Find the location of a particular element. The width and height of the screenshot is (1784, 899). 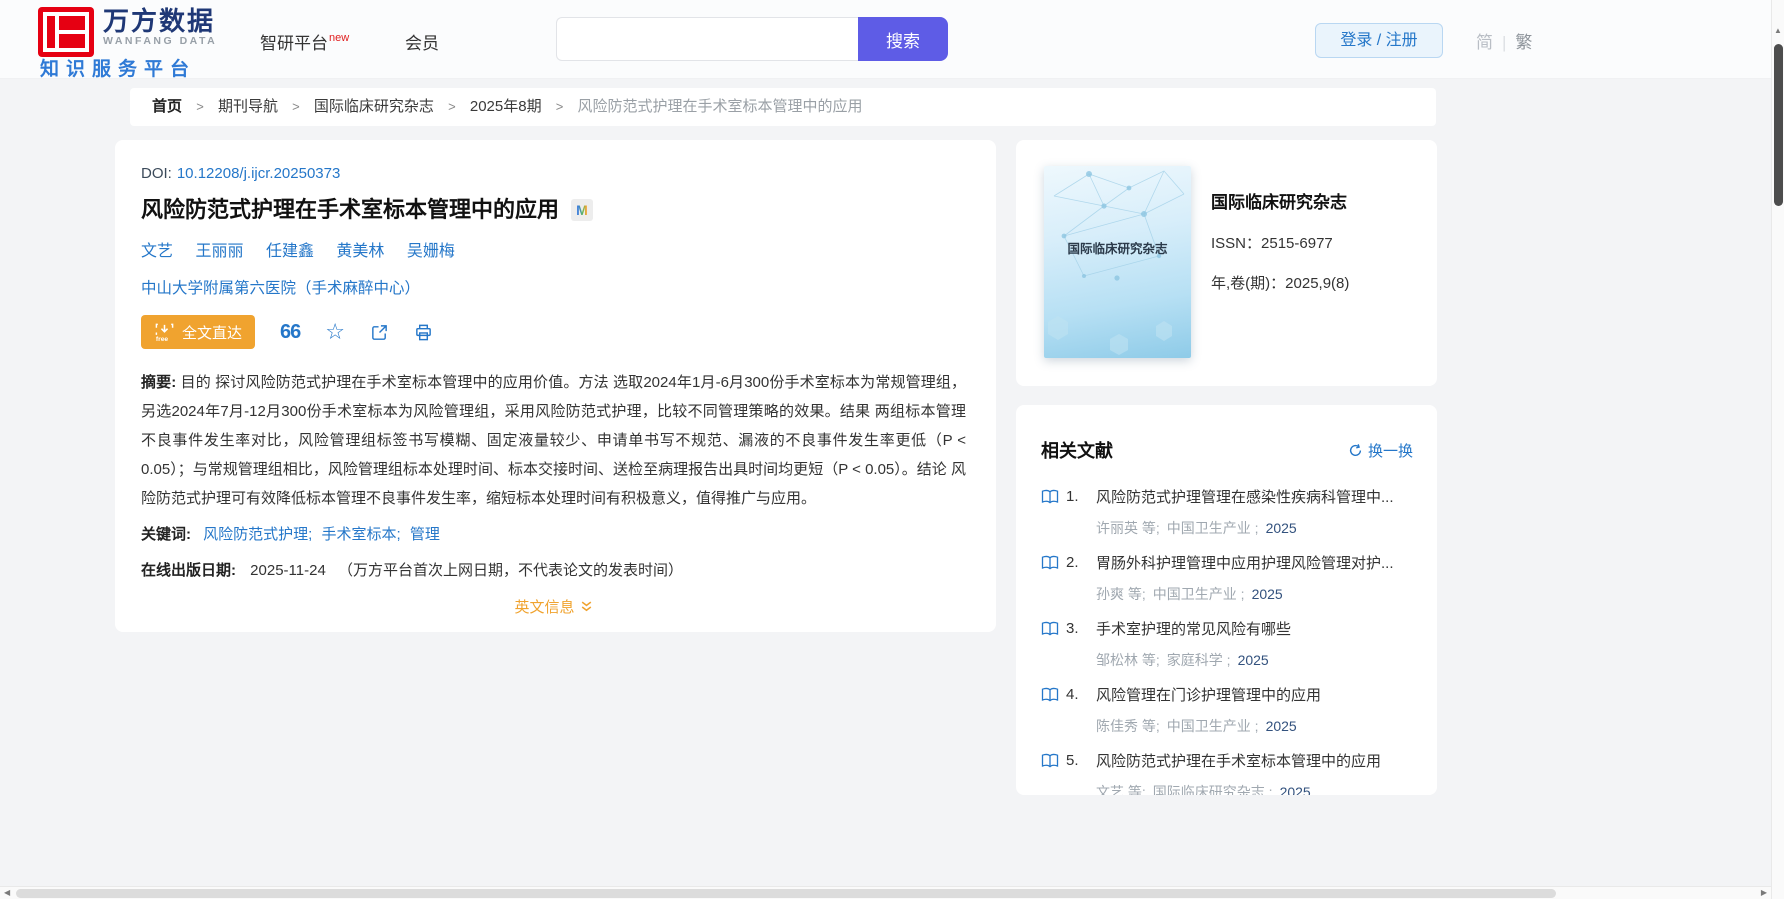

related-item-source: 家庭科学 ; is located at coordinates (1198, 660).